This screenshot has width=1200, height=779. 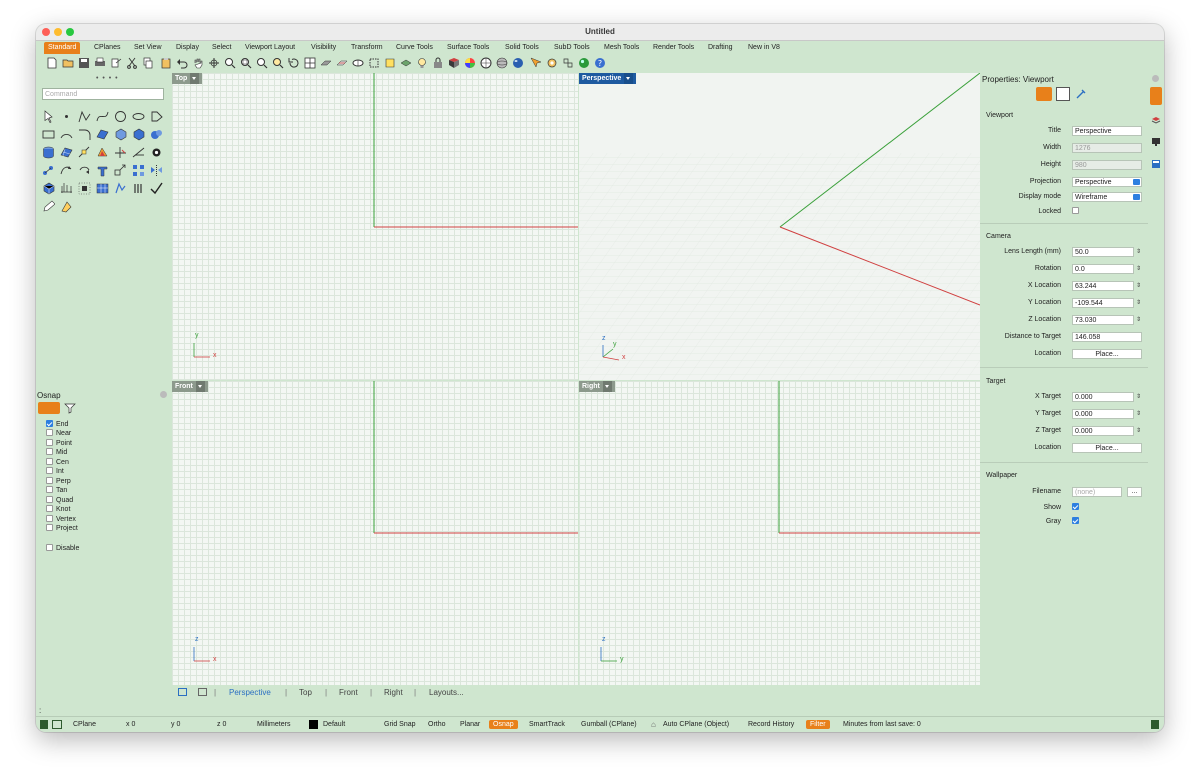 I want to click on split-icon, so click(x=138, y=152).